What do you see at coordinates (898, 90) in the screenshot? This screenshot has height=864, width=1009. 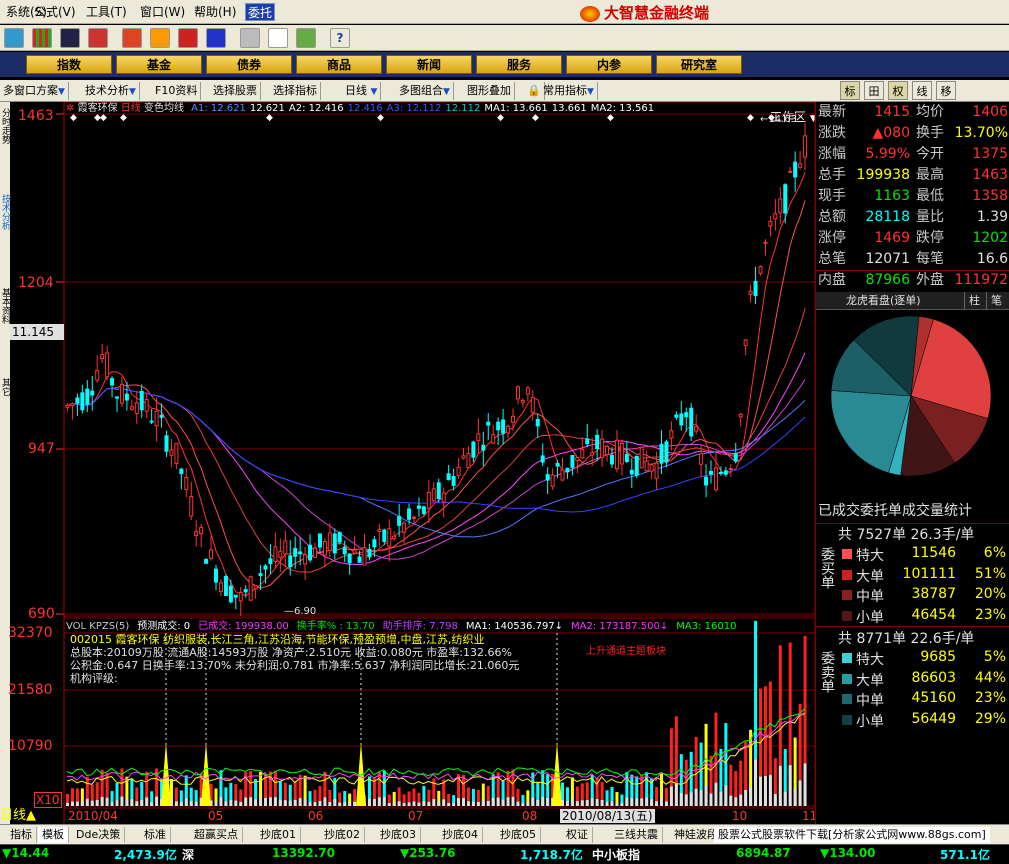 I see `tab-rights: 权` at bounding box center [898, 90].